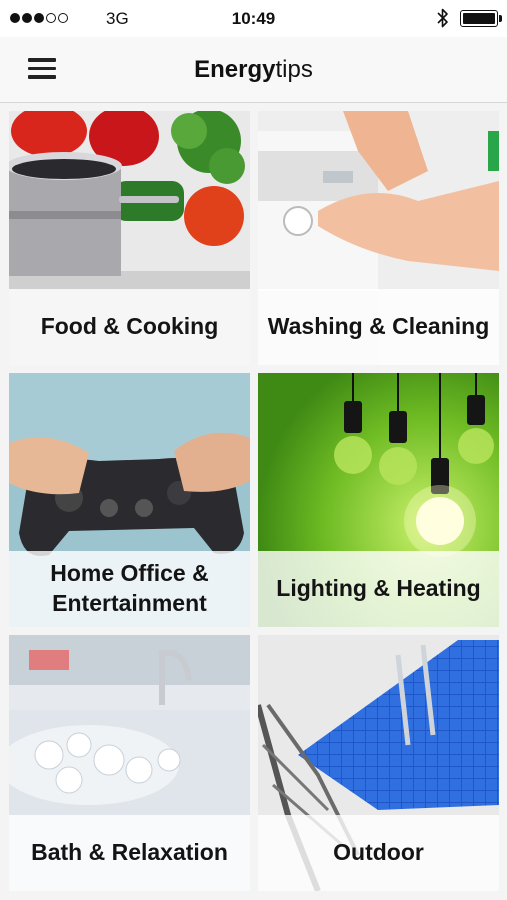 The height and width of the screenshot is (900, 507). I want to click on tile-label: Home Office & Entertainment, so click(129, 589).